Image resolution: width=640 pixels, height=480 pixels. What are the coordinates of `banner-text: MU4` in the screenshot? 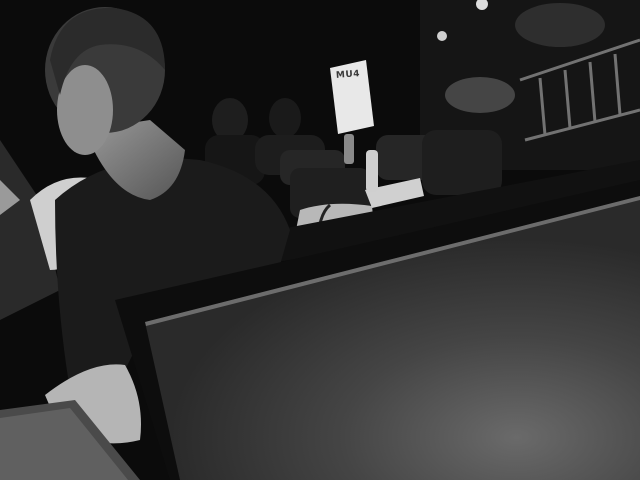 It's located at (348, 75).